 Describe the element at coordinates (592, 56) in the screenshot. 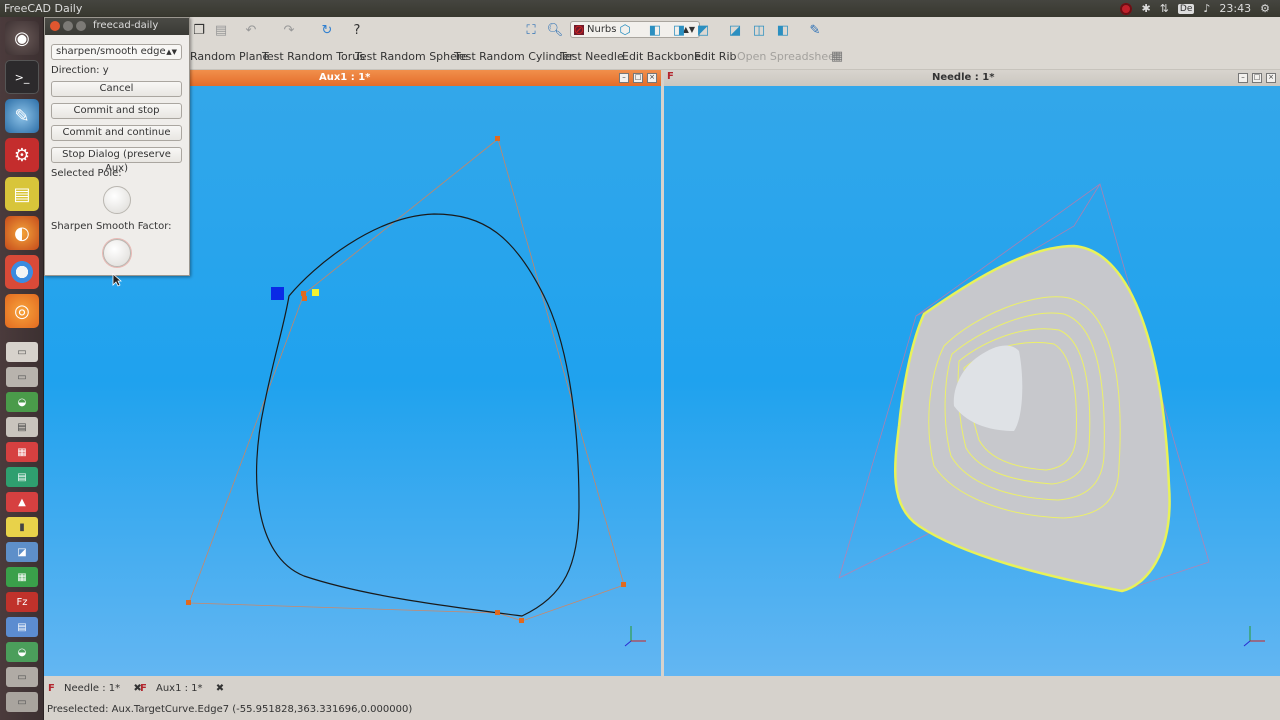

I see `test-needle-button: Test Needle` at that location.